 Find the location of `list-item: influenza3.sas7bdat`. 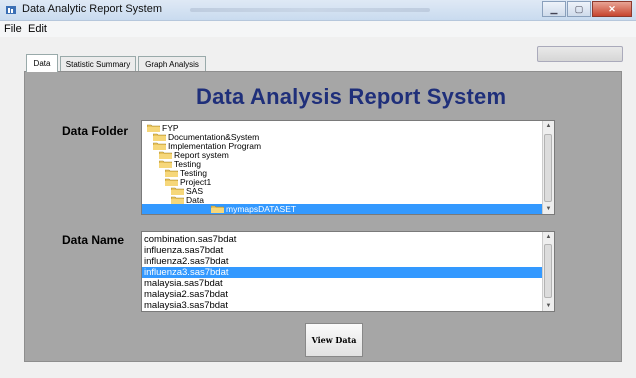

list-item: influenza3.sas7bdat is located at coordinates (342, 272).